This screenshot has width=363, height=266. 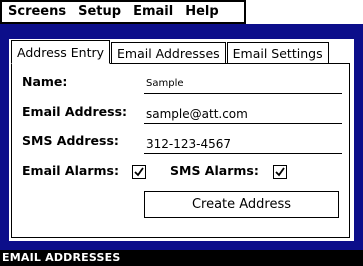 I want to click on tab-address-entry: Address Entry, so click(x=61, y=52).